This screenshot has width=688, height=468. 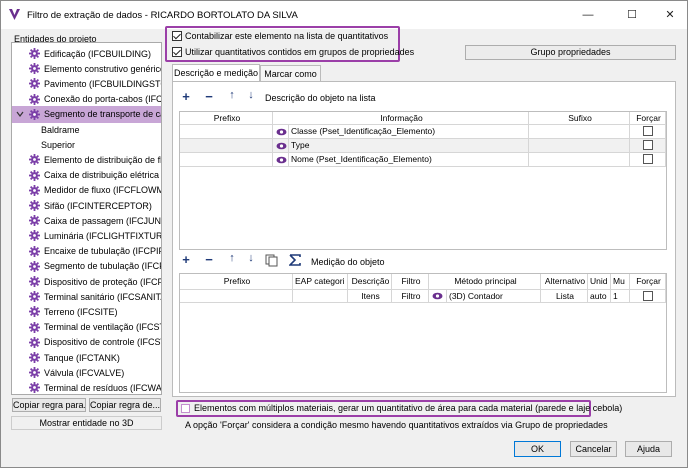 I want to click on app-logo-icon, so click(x=14, y=14).